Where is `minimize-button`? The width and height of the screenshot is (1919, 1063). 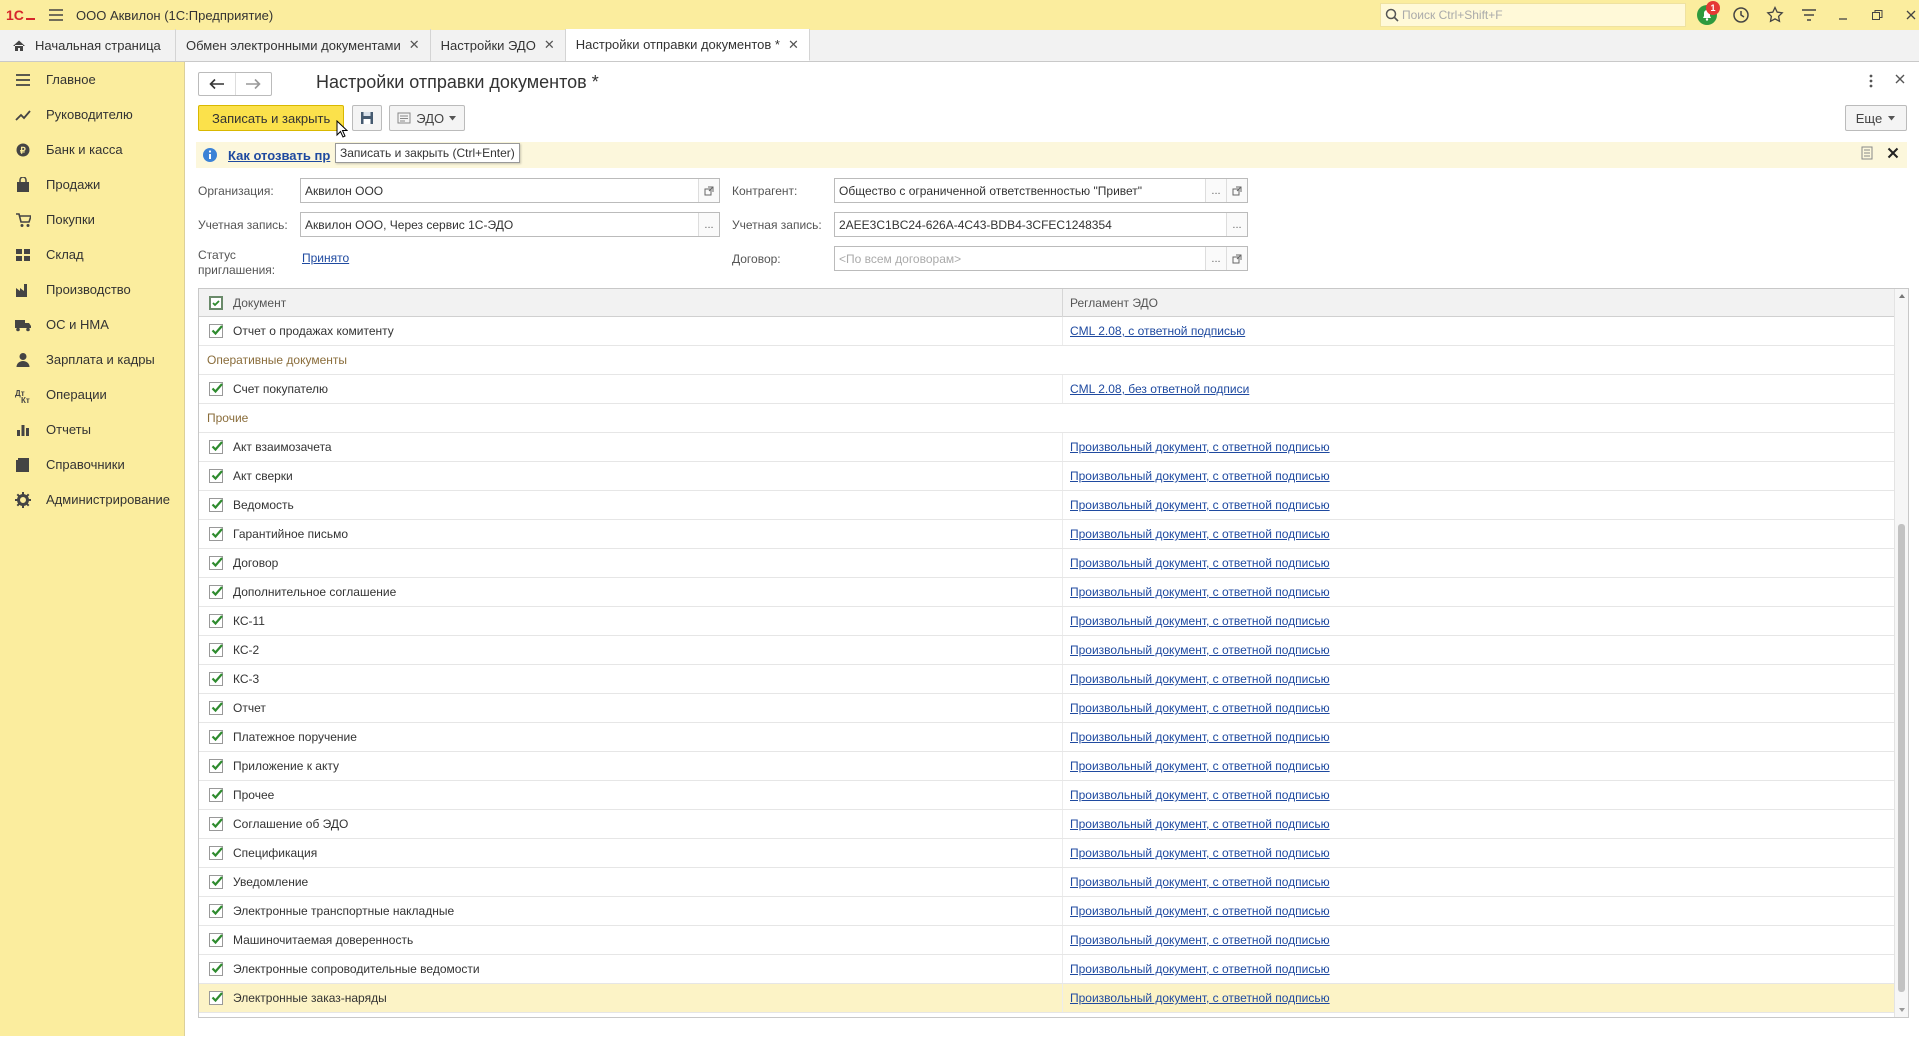
minimize-button is located at coordinates (1843, 15).